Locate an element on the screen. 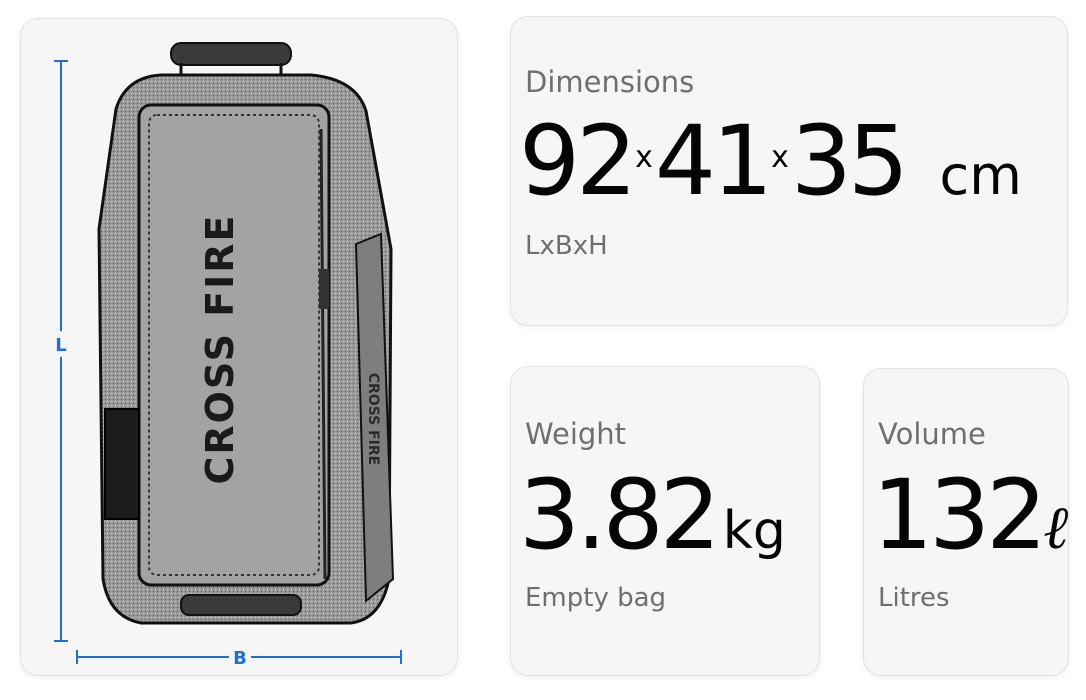 This screenshot has width=1086, height=700. weight-value-row: 3.82 kg is located at coordinates (652, 515).